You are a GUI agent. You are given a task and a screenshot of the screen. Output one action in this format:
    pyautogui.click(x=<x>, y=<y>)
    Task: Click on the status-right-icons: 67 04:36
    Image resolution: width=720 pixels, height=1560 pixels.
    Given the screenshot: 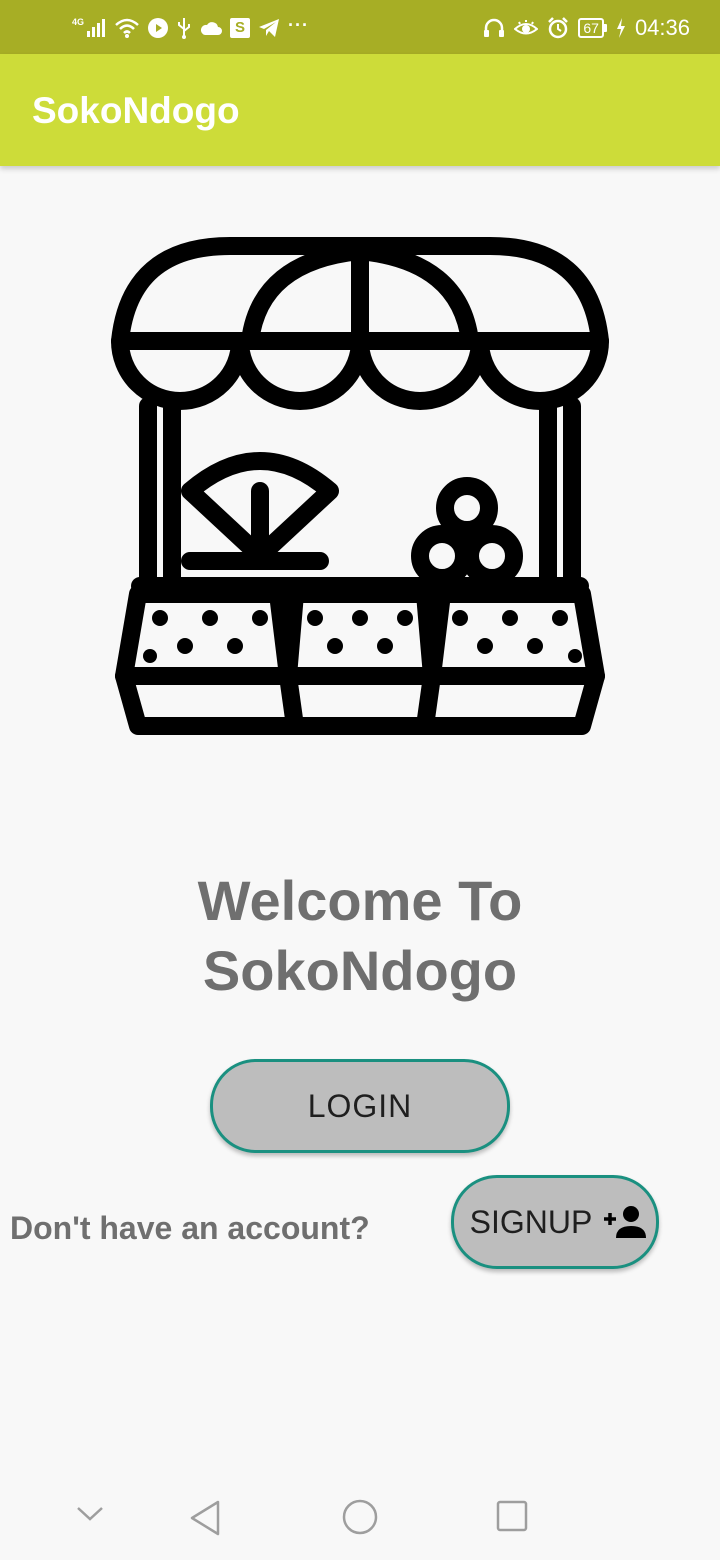 What is the action you would take?
    pyautogui.click(x=586, y=28)
    